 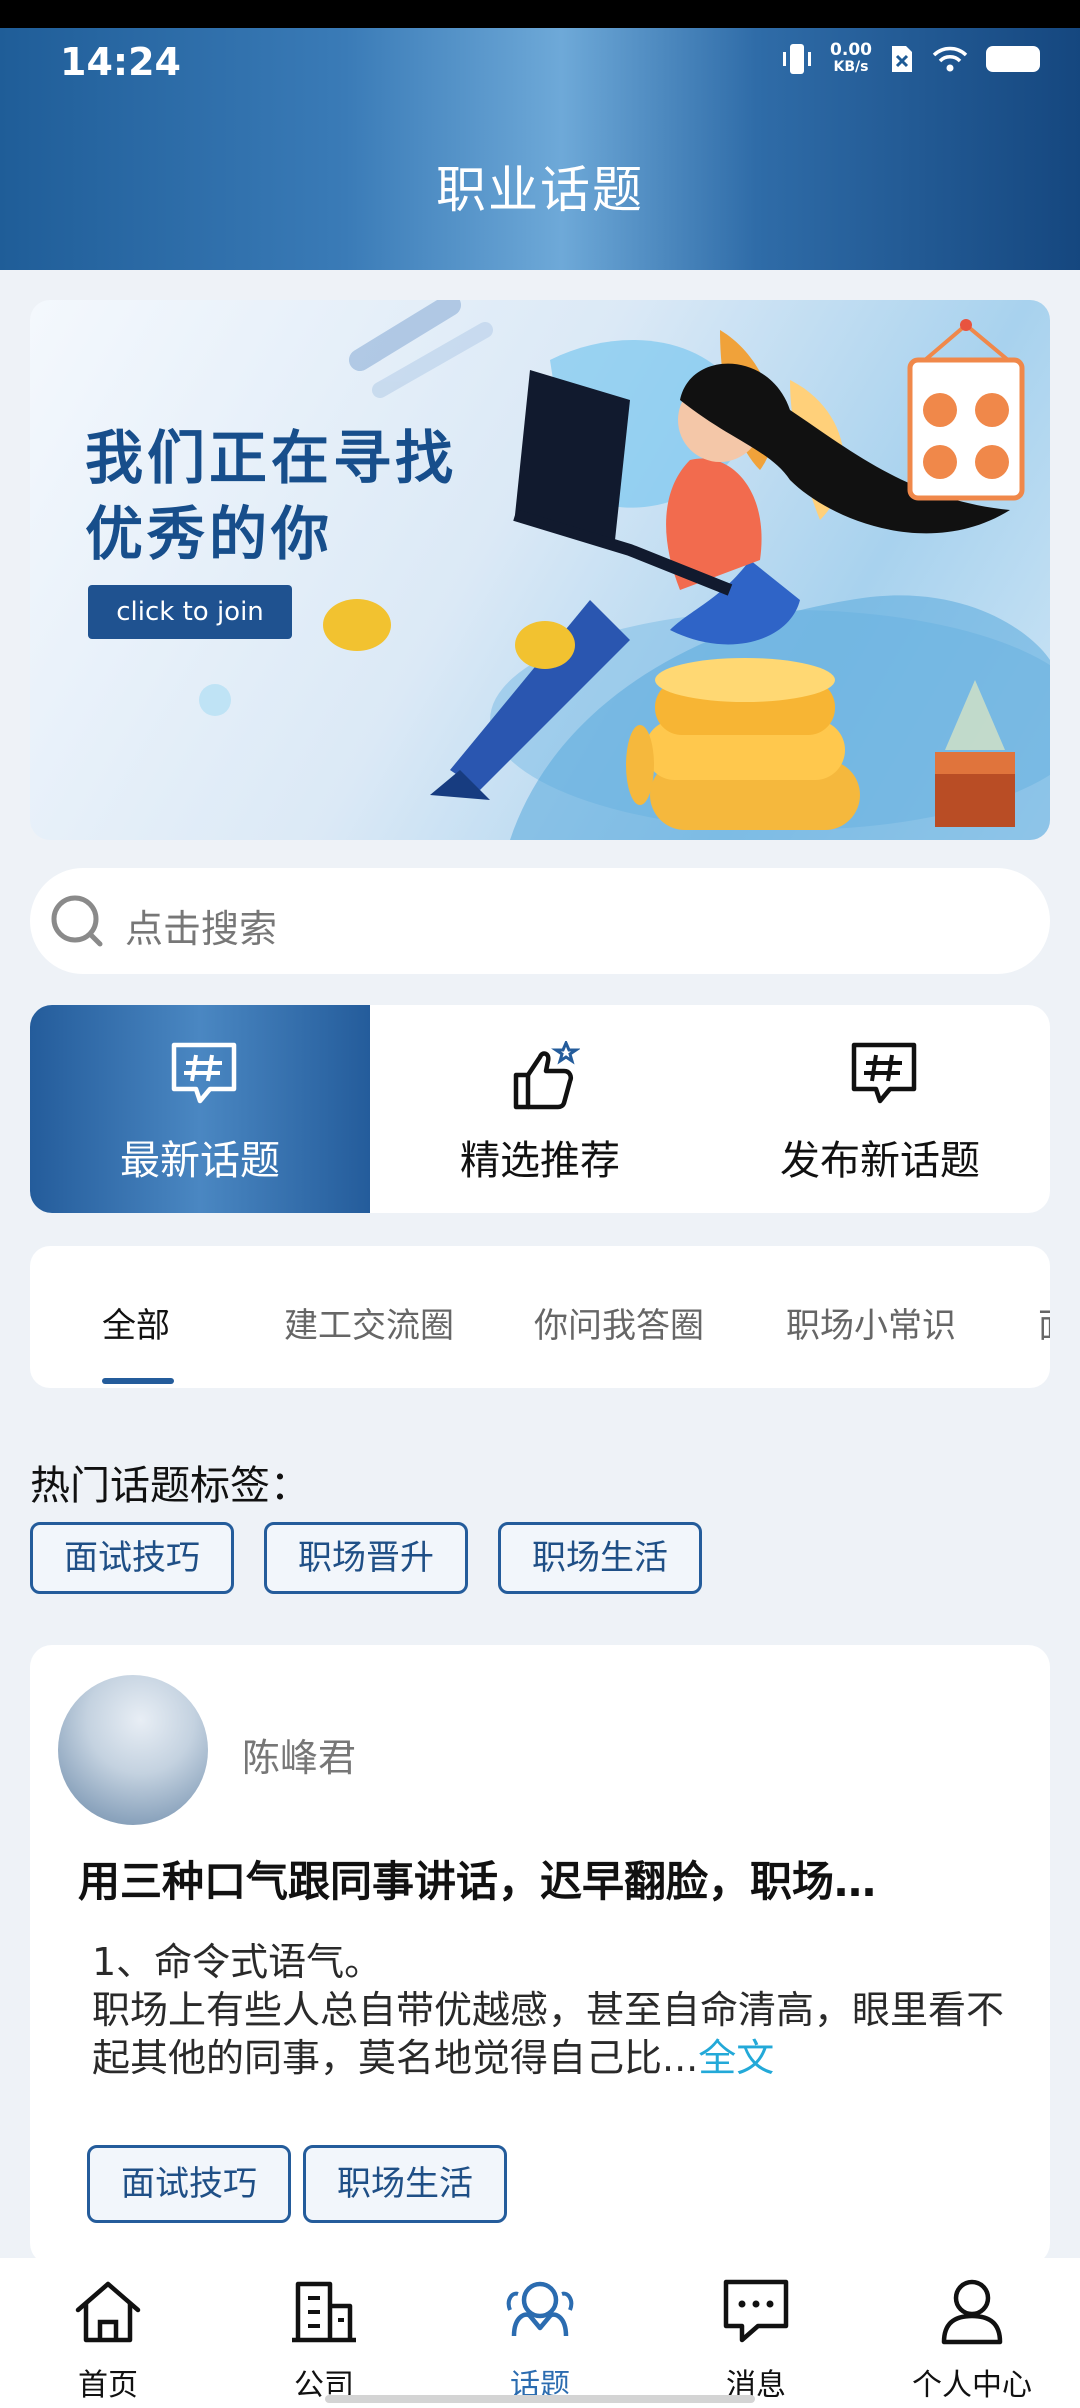 What do you see at coordinates (132, 1558) in the screenshot?
I see `hot-tag-interview: 面试技巧` at bounding box center [132, 1558].